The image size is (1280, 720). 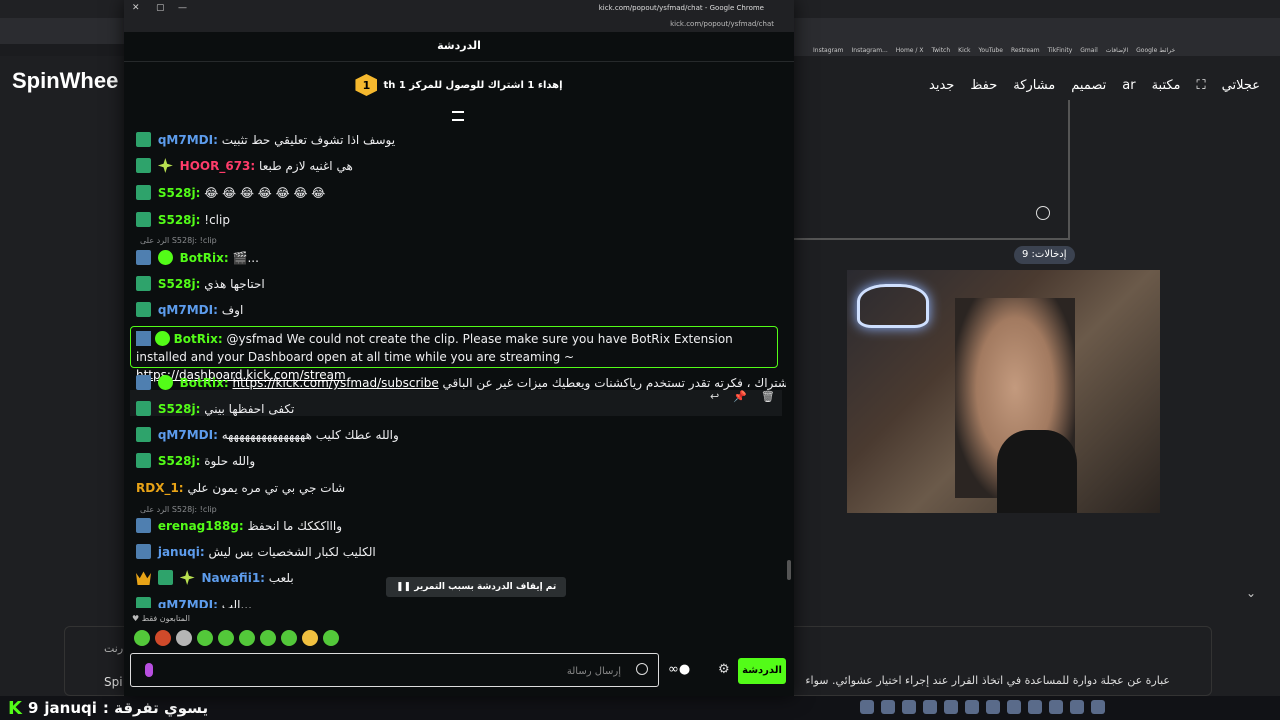 I want to click on bookmark-youtube: YouTube, so click(x=991, y=50).